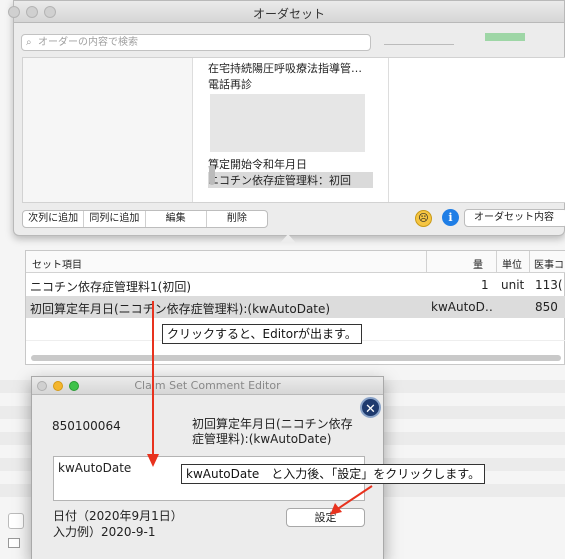  I want to click on redacted-region, so click(287, 123).